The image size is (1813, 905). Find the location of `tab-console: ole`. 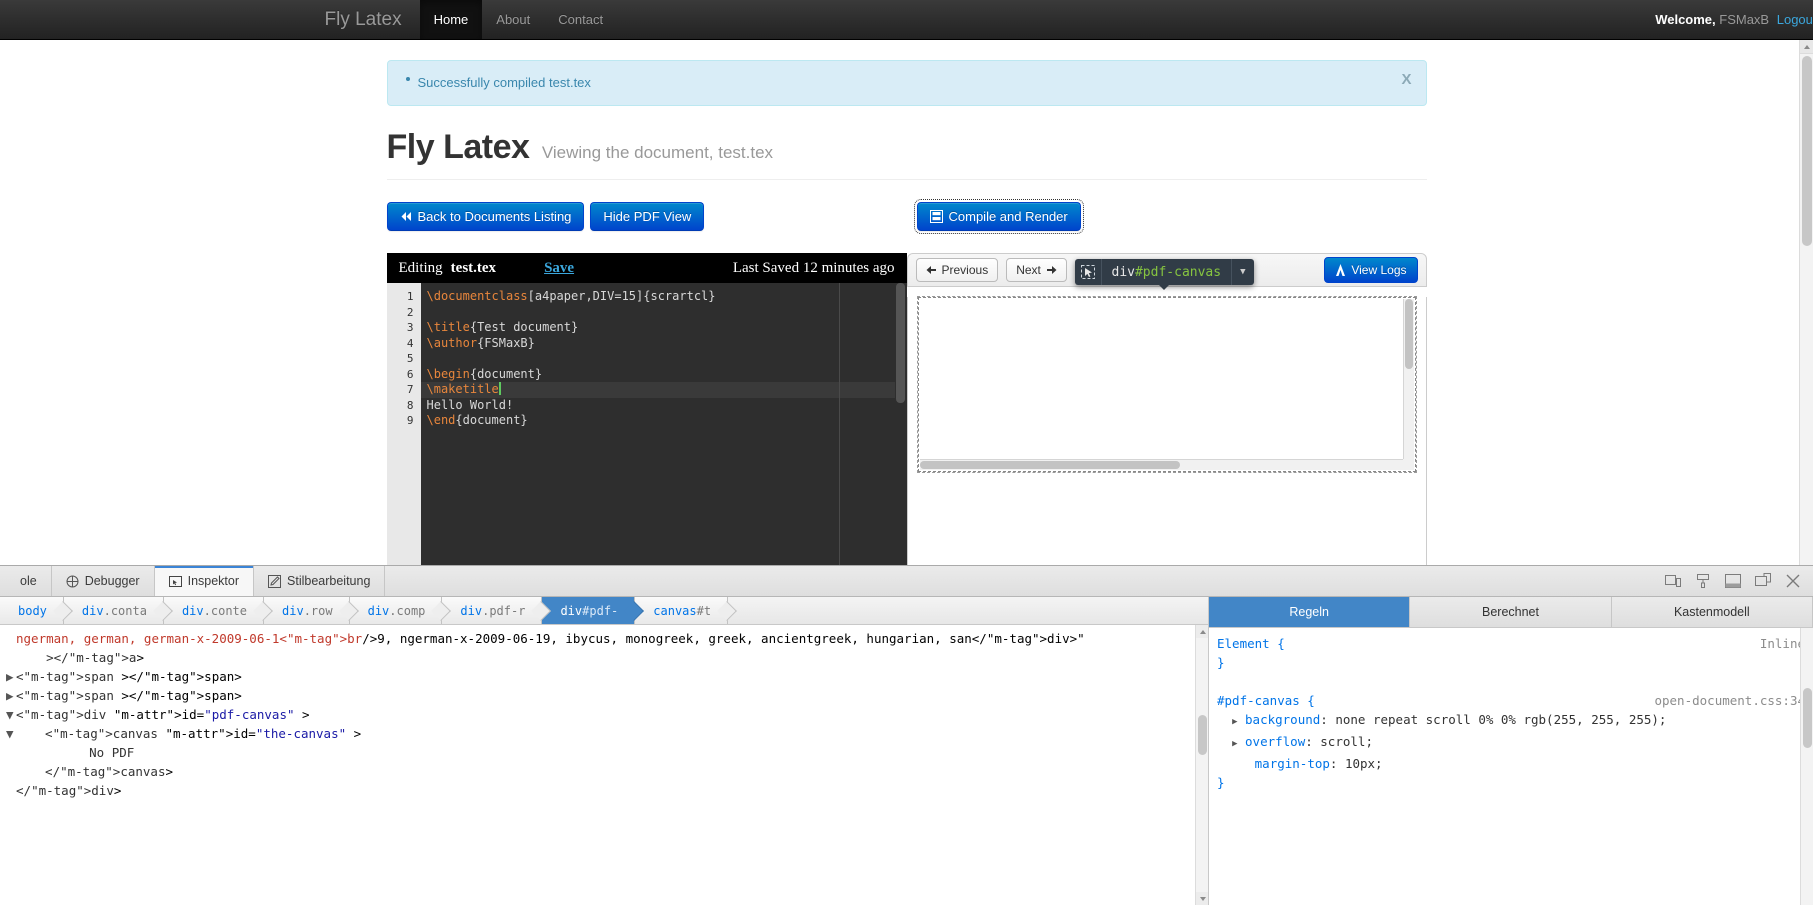

tab-console: ole is located at coordinates (26, 581).